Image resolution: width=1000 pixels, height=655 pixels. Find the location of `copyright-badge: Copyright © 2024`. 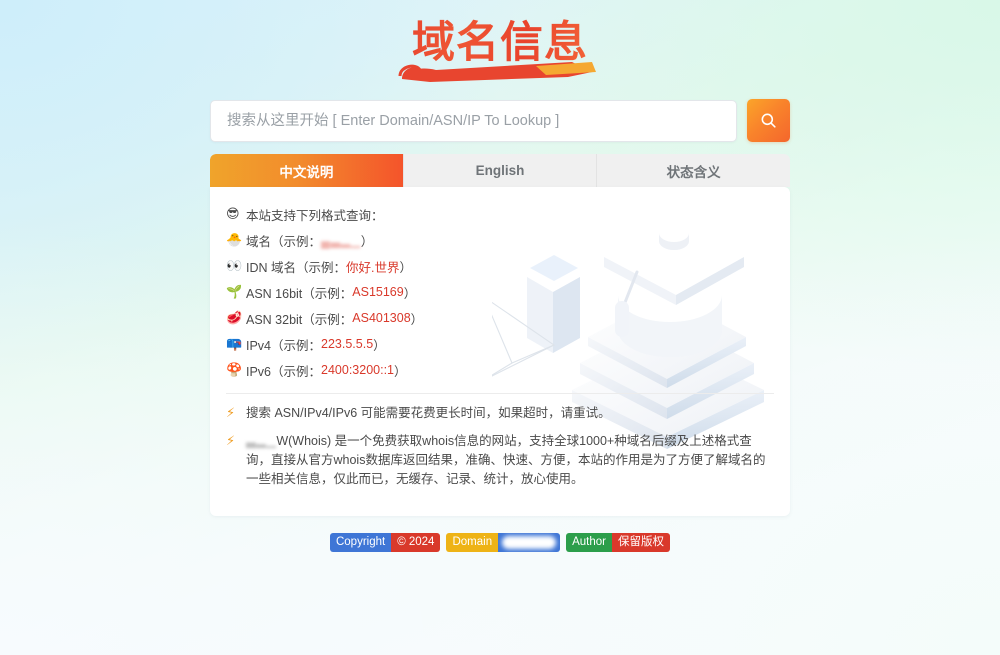

copyright-badge: Copyright © 2024 is located at coordinates (385, 542).